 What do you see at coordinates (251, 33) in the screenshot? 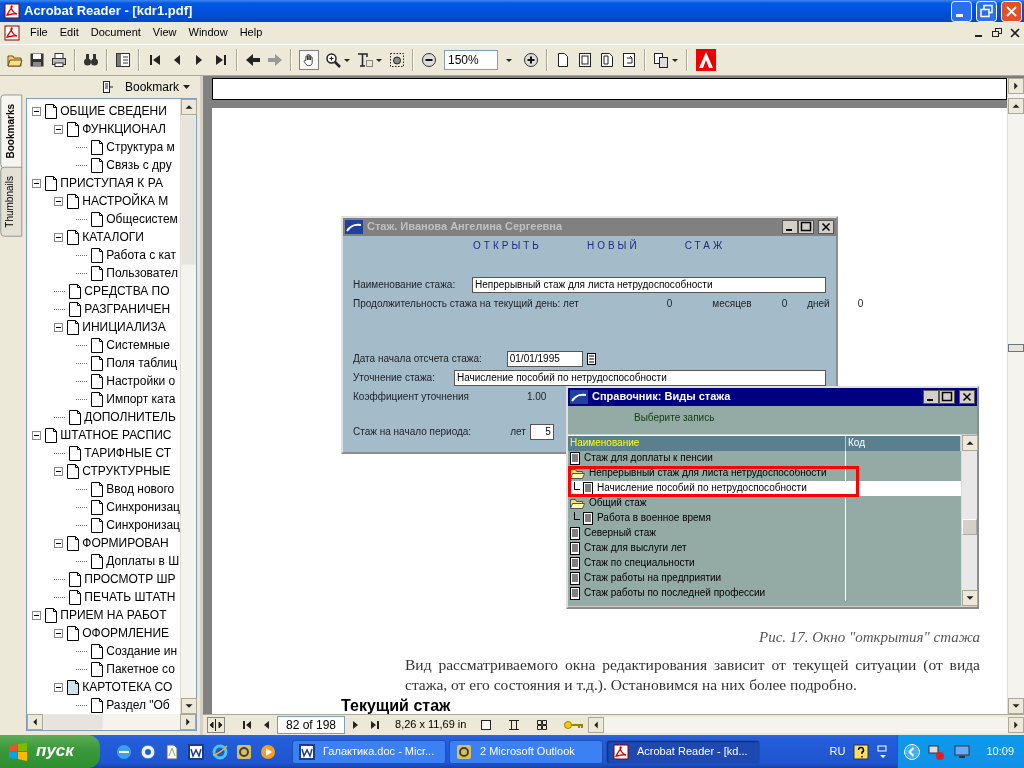
I see `menu-item: Help` at bounding box center [251, 33].